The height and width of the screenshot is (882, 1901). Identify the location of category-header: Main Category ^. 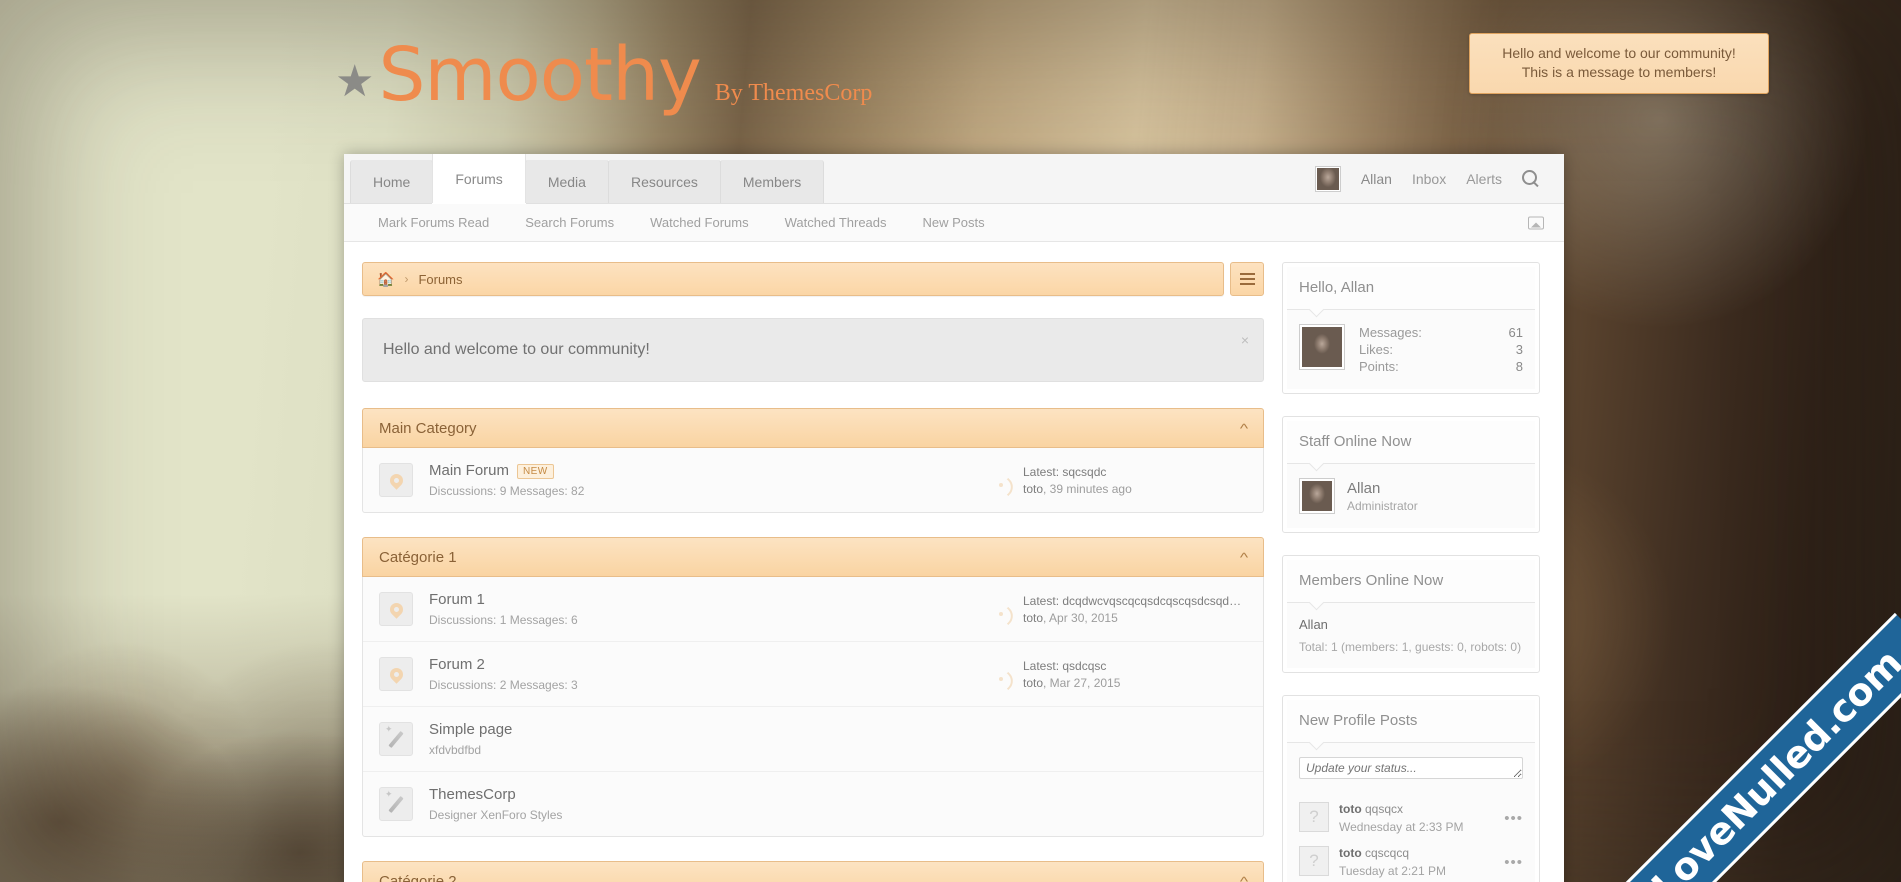
(813, 428).